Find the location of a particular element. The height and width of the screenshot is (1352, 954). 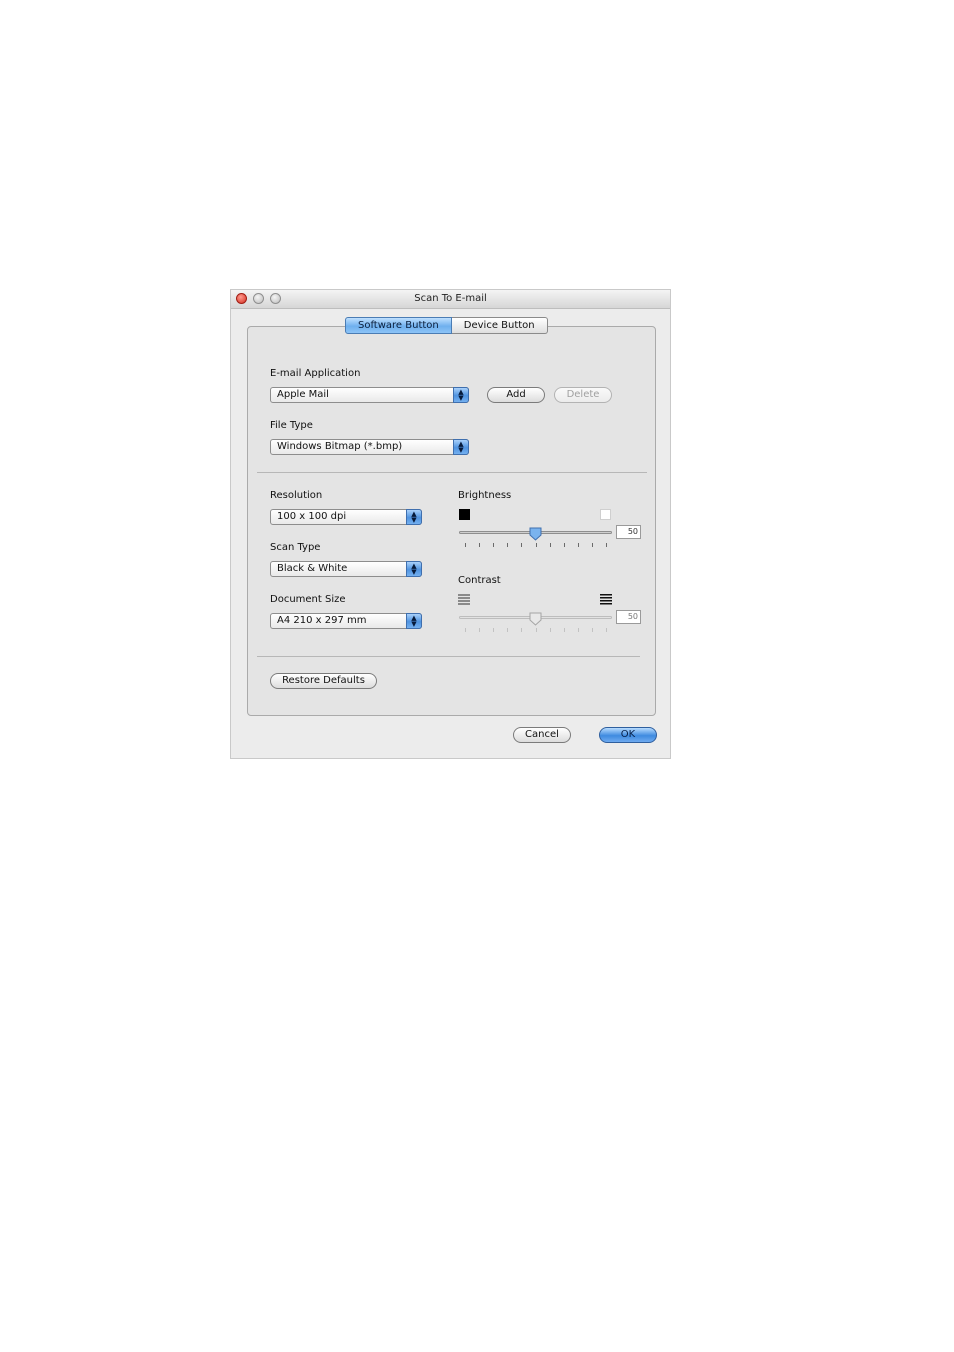

low-contrast-icon is located at coordinates (464, 599).